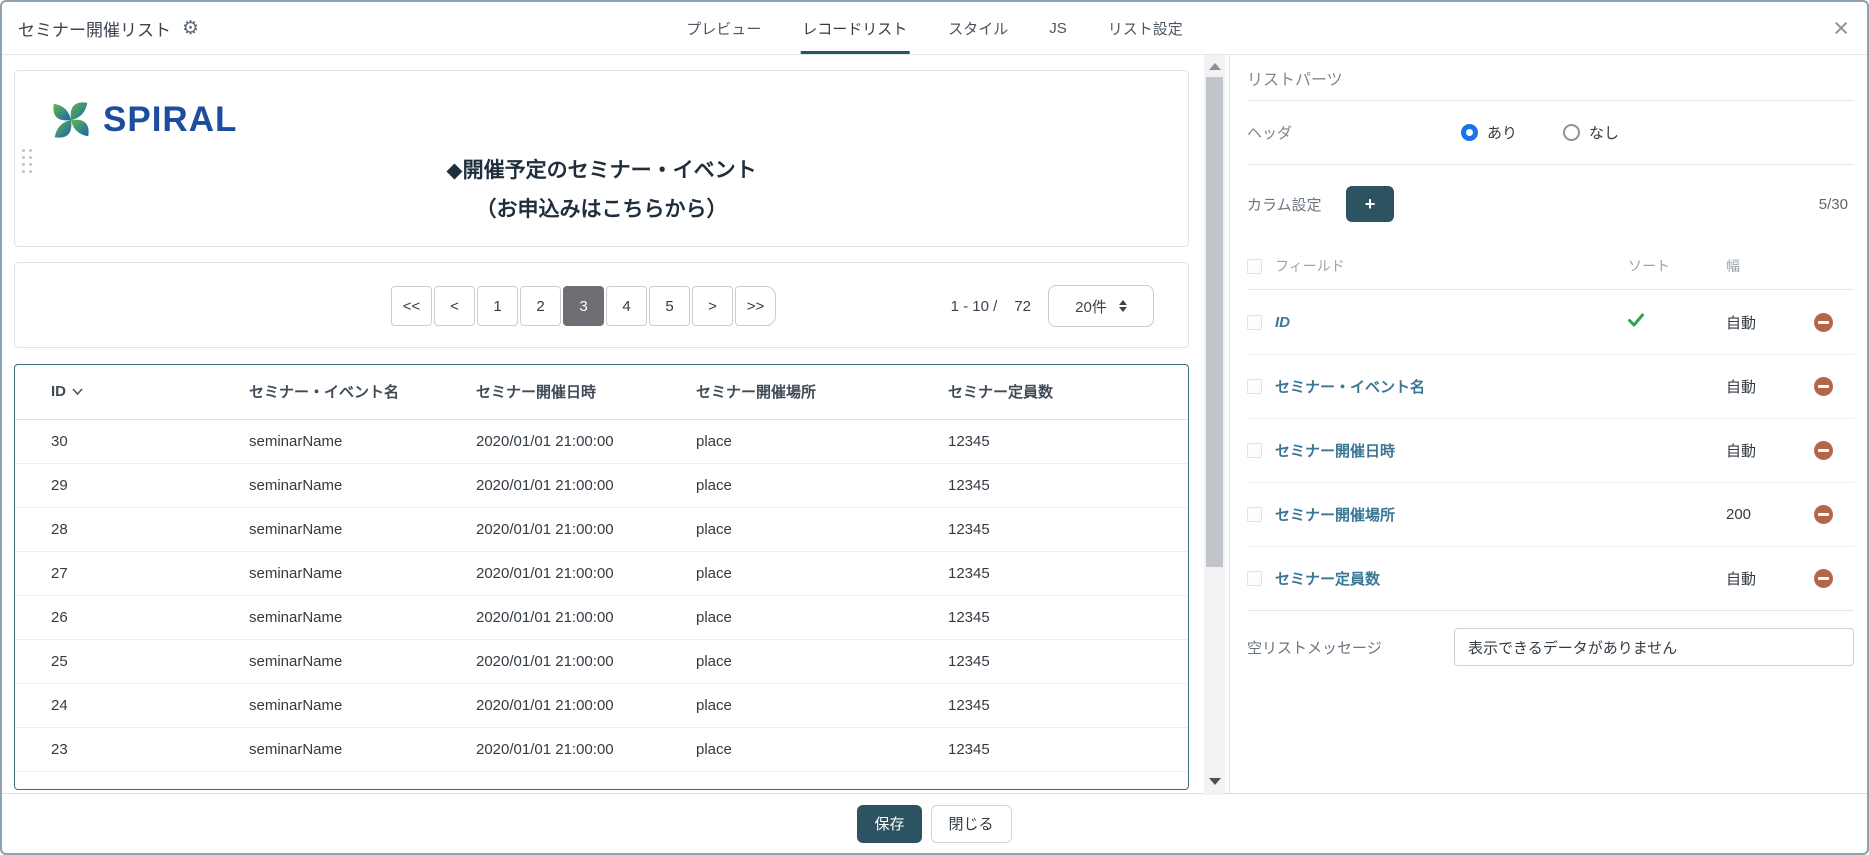 Image resolution: width=1869 pixels, height=855 pixels. Describe the element at coordinates (1022, 306) in the screenshot. I see `total-count: 72` at that location.